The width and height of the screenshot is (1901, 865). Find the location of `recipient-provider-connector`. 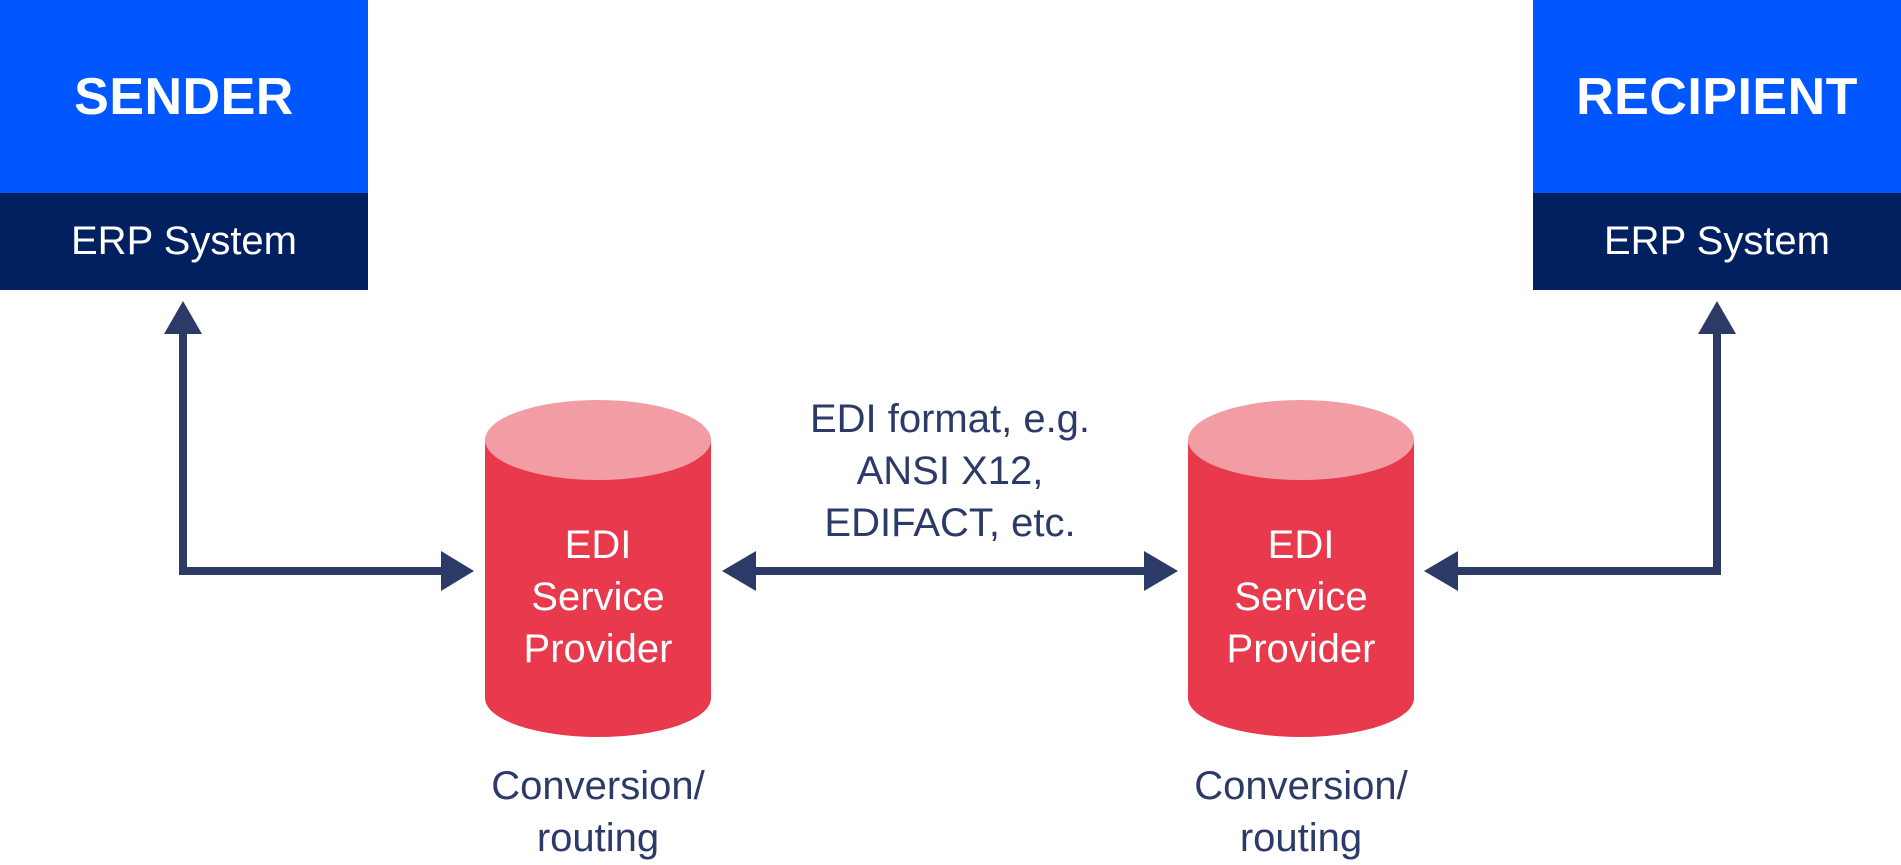

recipient-provider-connector is located at coordinates (1580, 446).